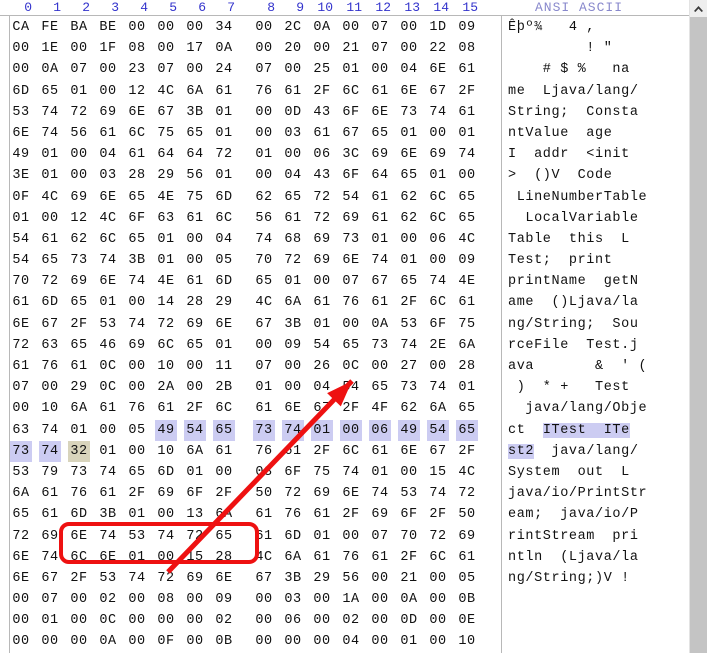  What do you see at coordinates (255, 218) in the screenshot?
I see `hex-row: 01 00 12 4C 6F 63 61 6C 56 61 72 69 61 62 6C 65` at bounding box center [255, 218].